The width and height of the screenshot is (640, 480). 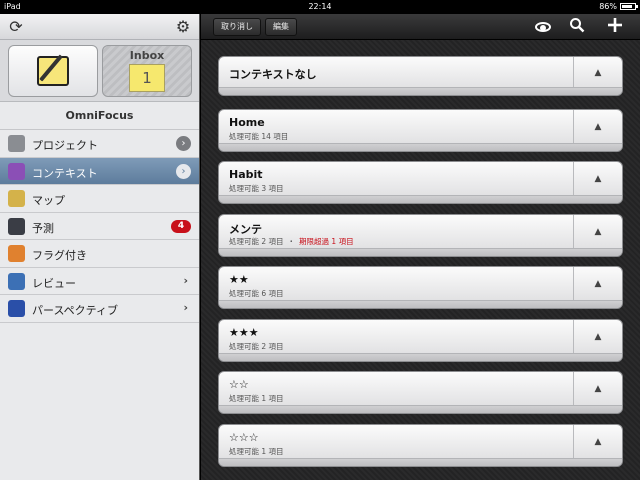 What do you see at coordinates (99, 199) in the screenshot?
I see `sidebar-item-map: マップ` at bounding box center [99, 199].